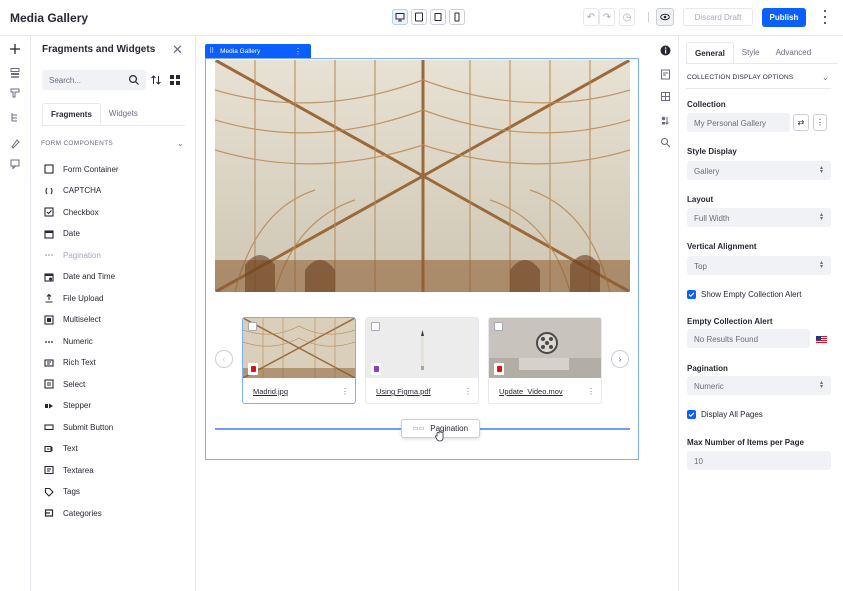  What do you see at coordinates (740, 77) in the screenshot?
I see `section-header: COLLECTION DISPLAY OPTIONS` at bounding box center [740, 77].